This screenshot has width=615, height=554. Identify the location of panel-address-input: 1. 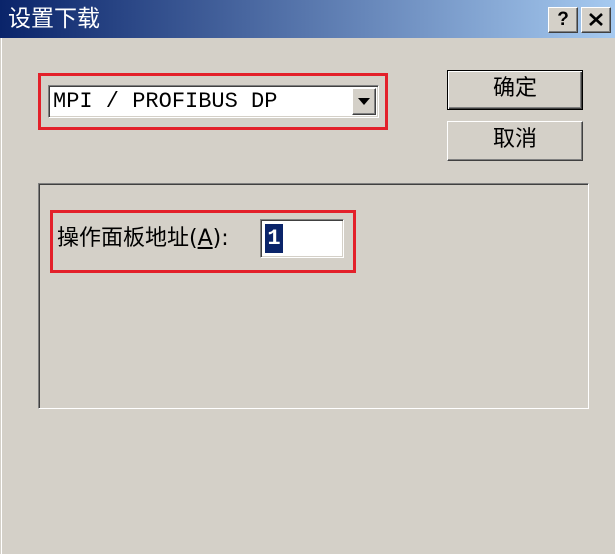
(302, 238).